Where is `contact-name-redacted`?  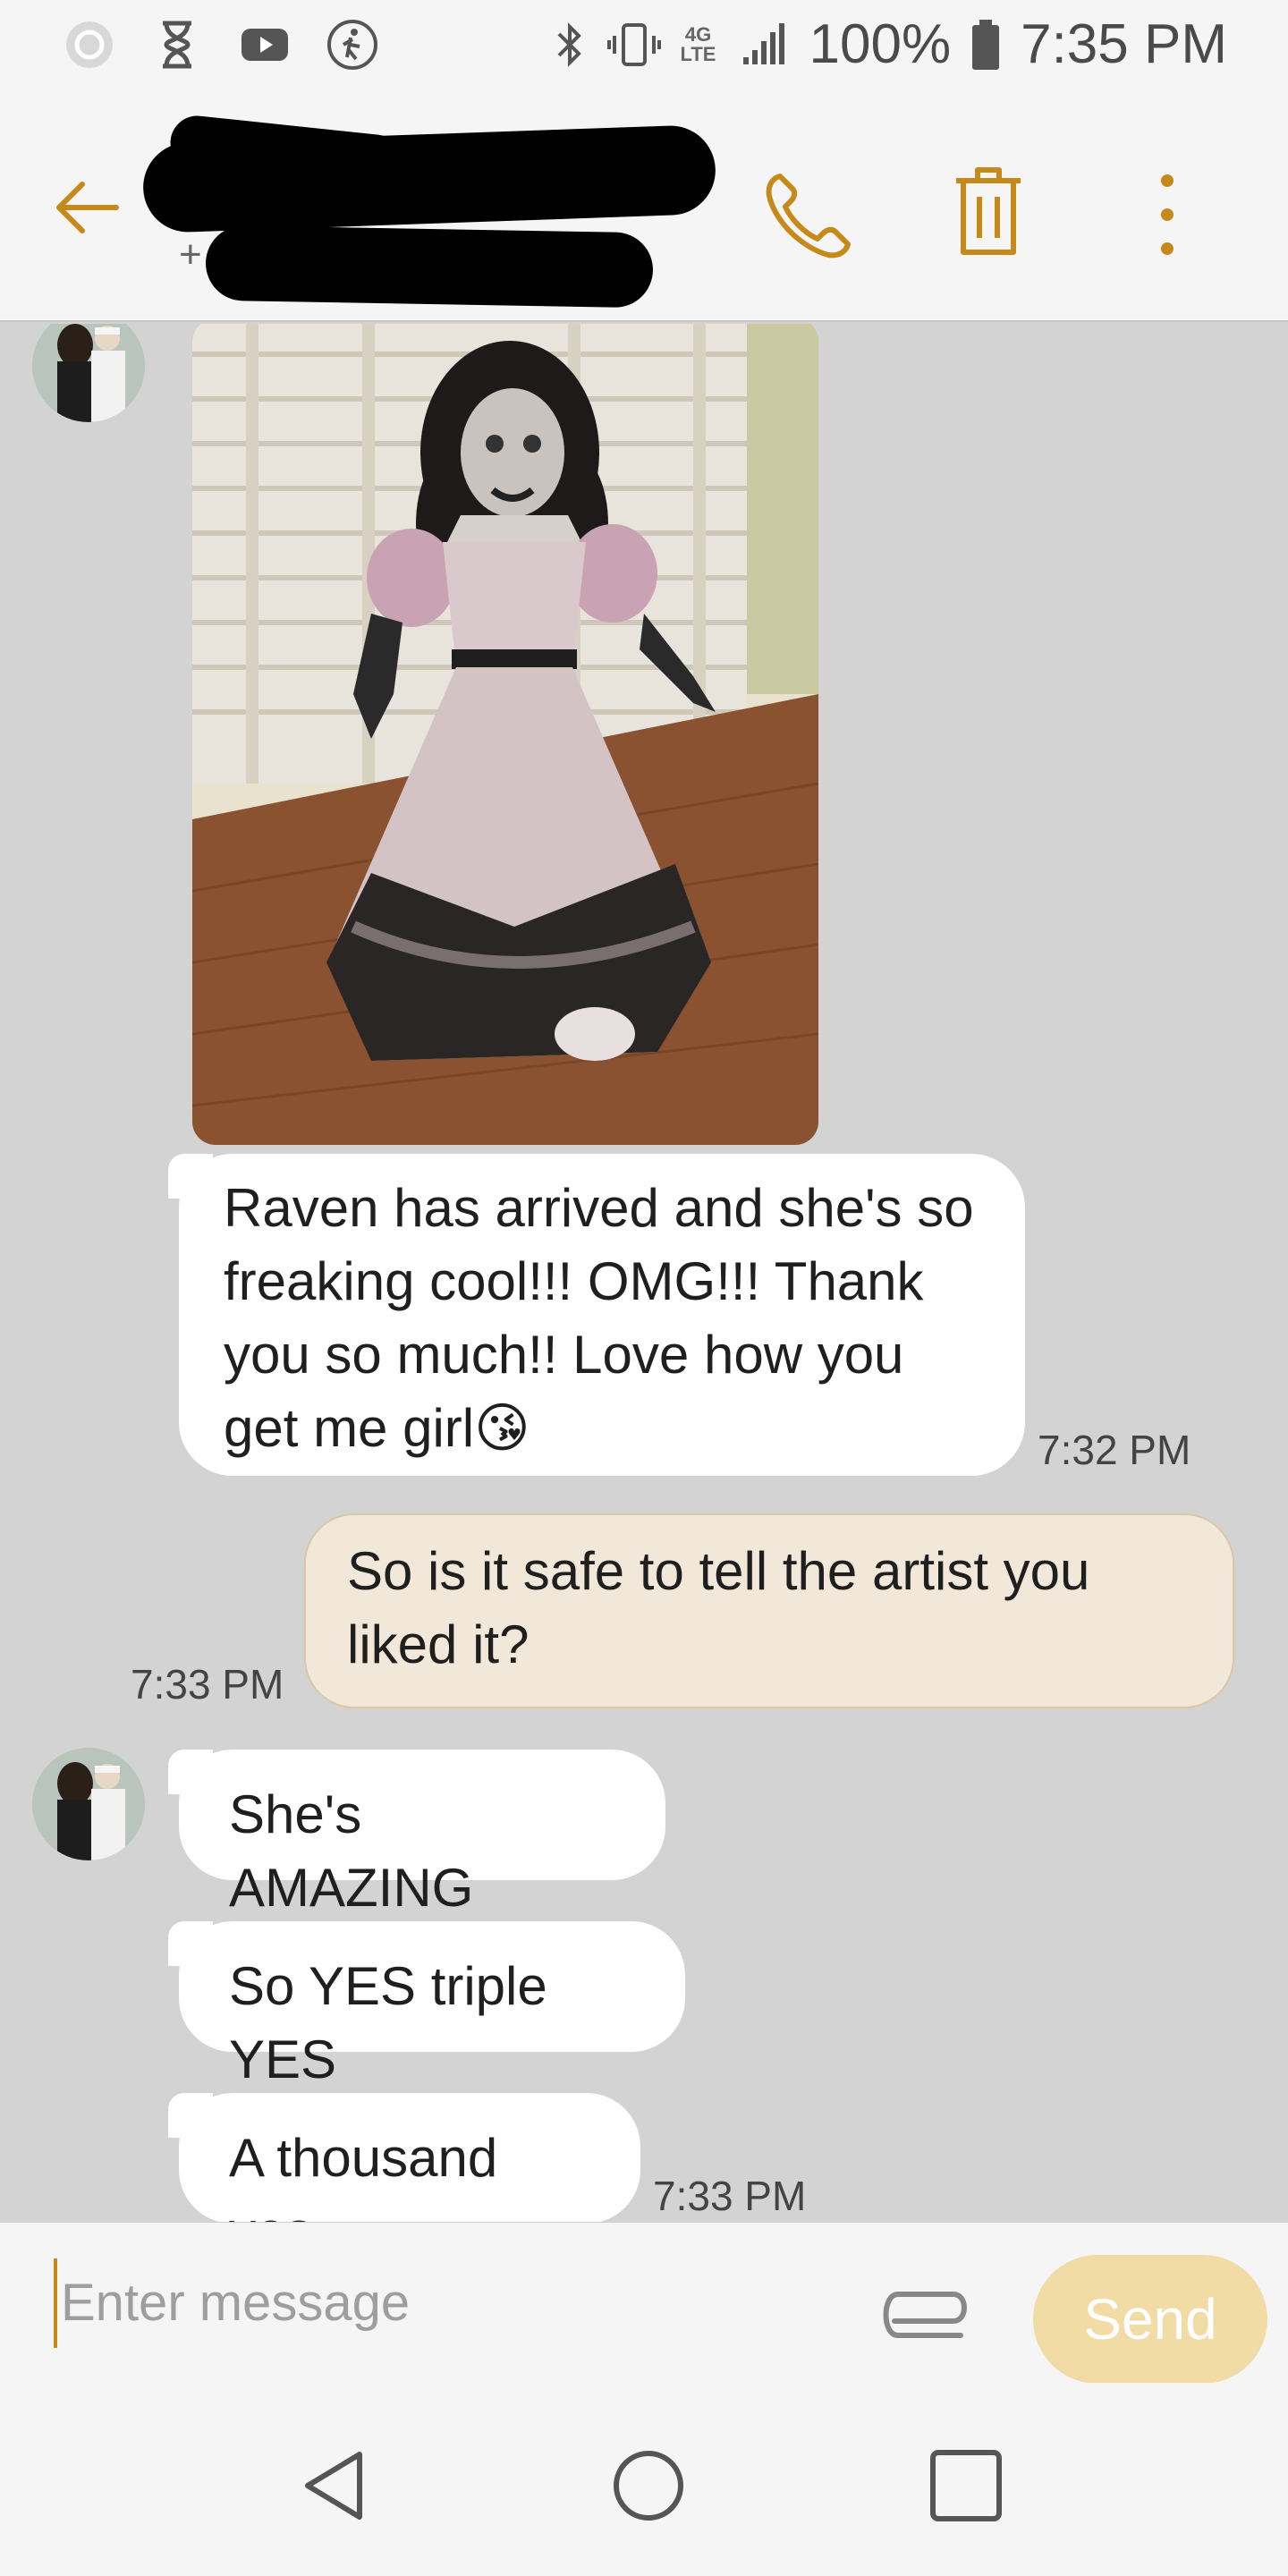
contact-name-redacted is located at coordinates (429, 173).